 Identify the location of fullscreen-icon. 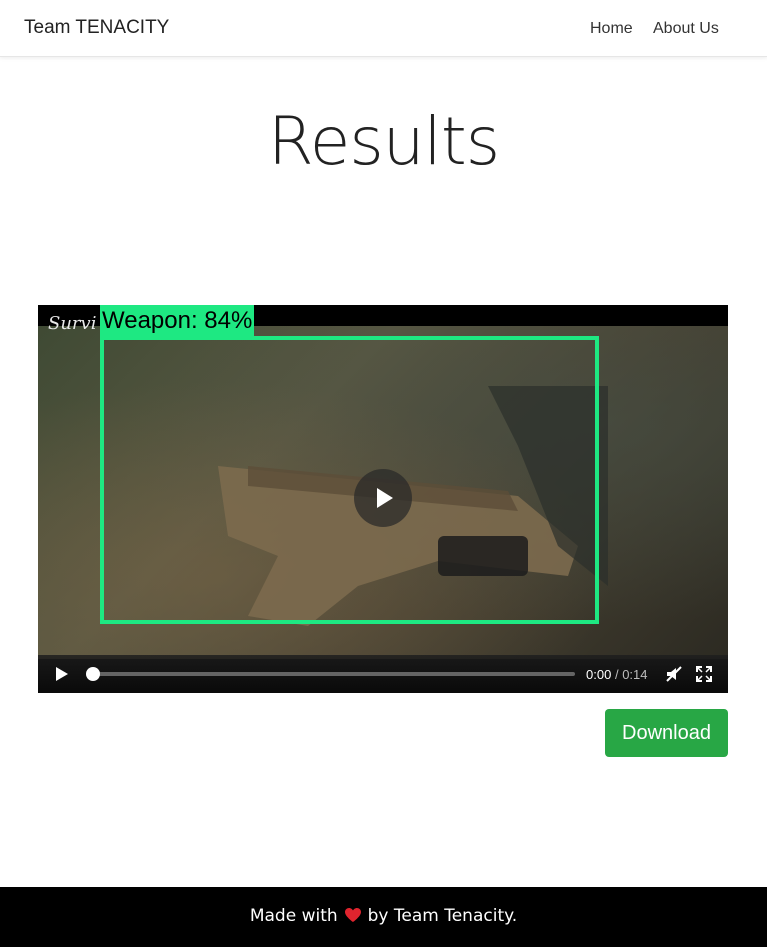
(704, 674).